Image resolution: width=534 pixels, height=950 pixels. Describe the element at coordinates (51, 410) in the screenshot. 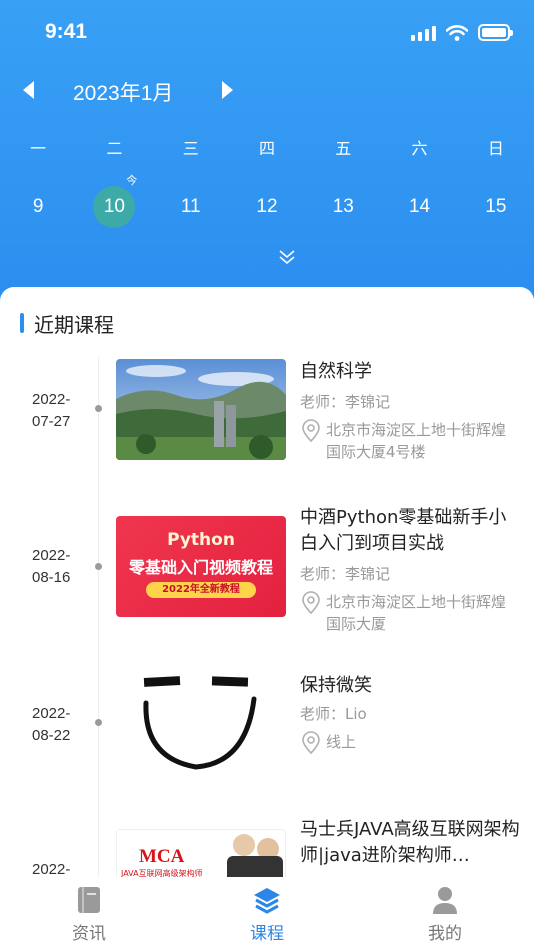

I see `course-date: 2022- 07-27` at that location.